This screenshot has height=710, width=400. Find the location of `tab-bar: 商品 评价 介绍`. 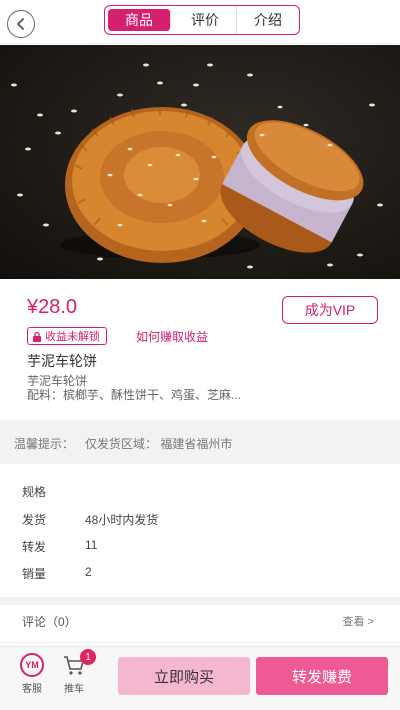

tab-bar: 商品 评价 介绍 is located at coordinates (202, 20).